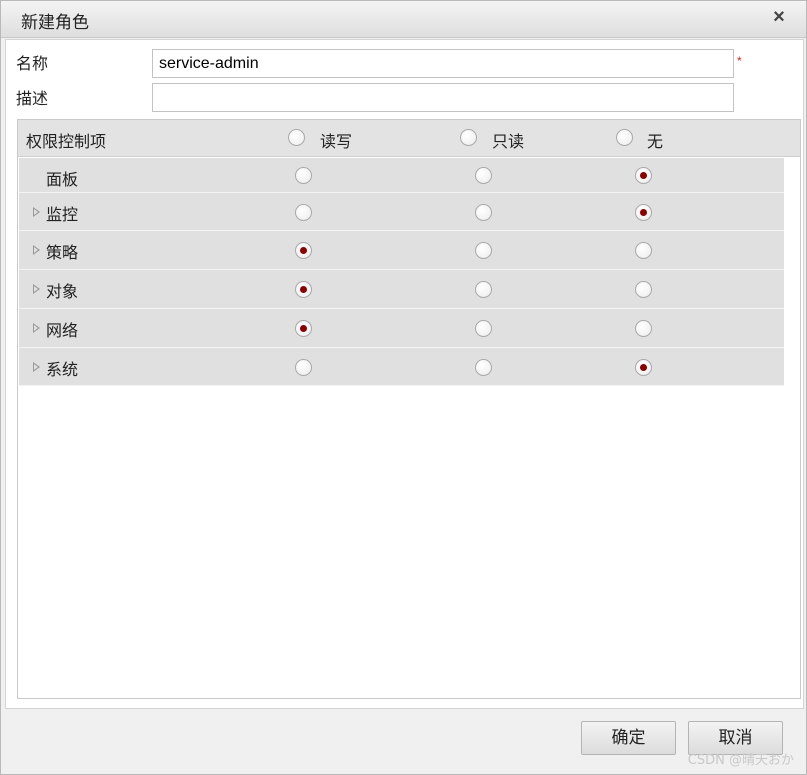 The width and height of the screenshot is (807, 775). I want to click on required-mark: *, so click(739, 61).